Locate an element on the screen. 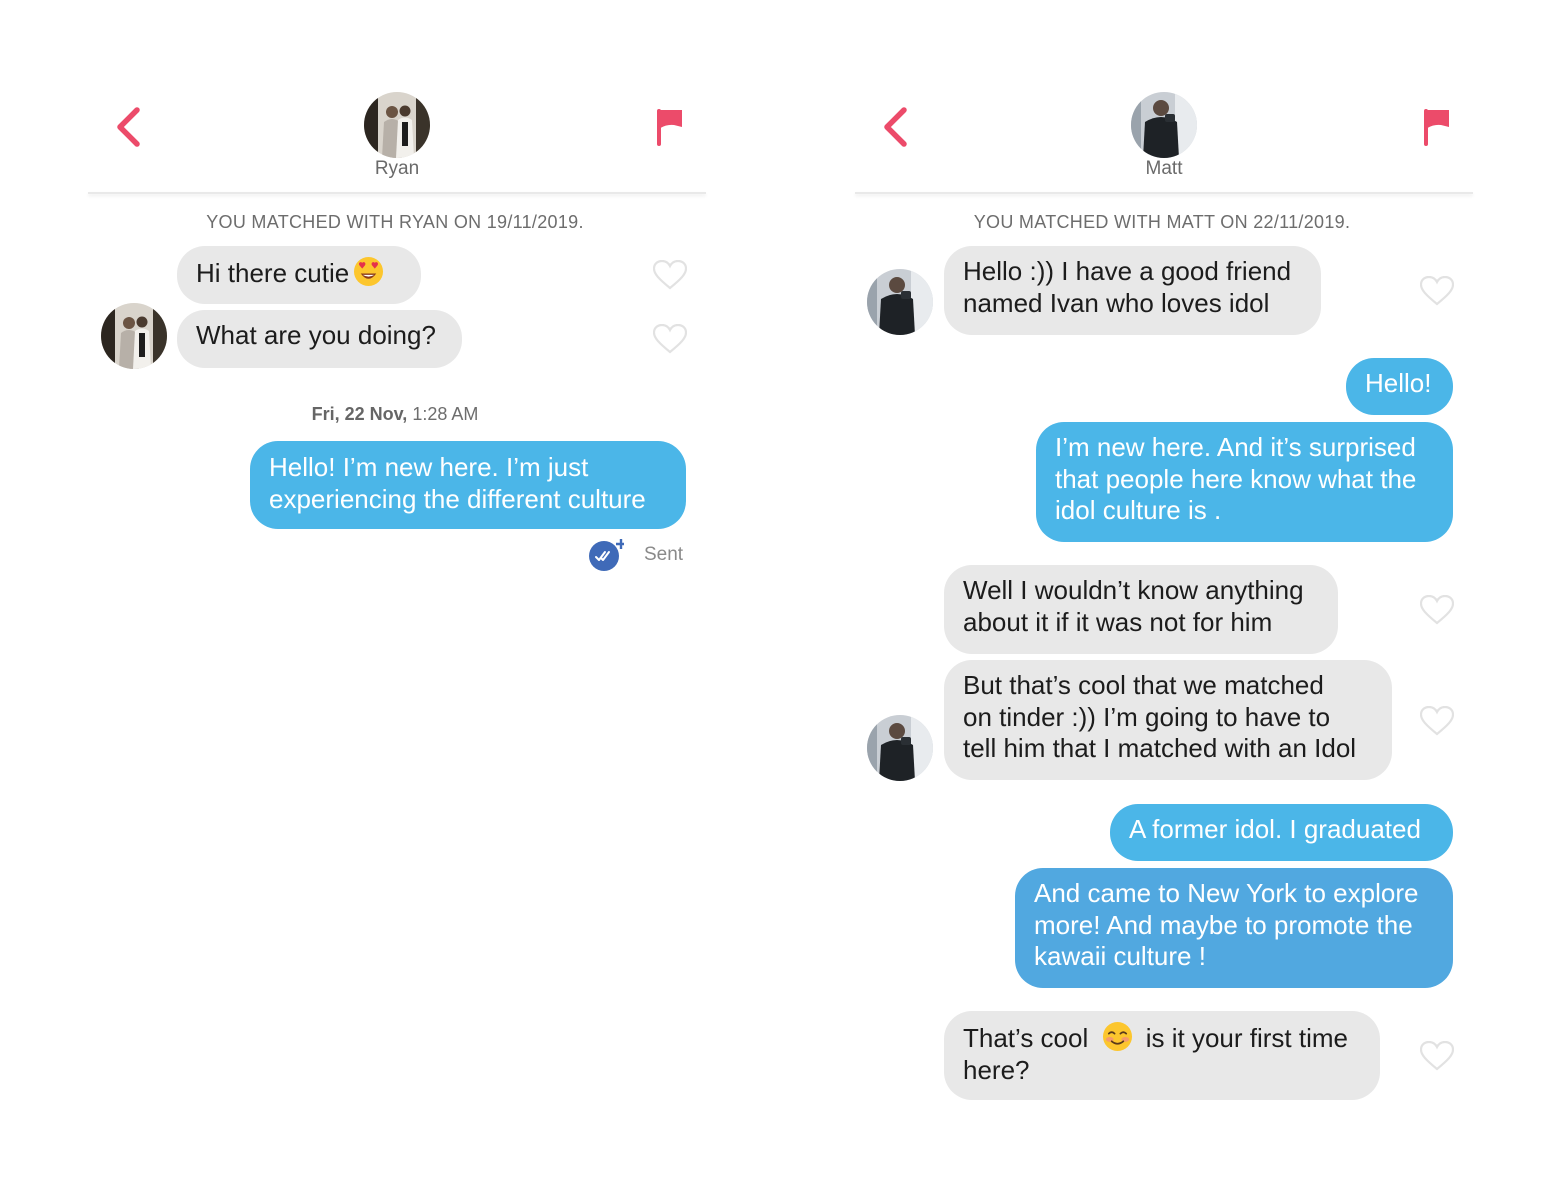 This screenshot has height=1199, width=1552. message-line: tell him that I matched with an Idol is located at coordinates (1160, 748).